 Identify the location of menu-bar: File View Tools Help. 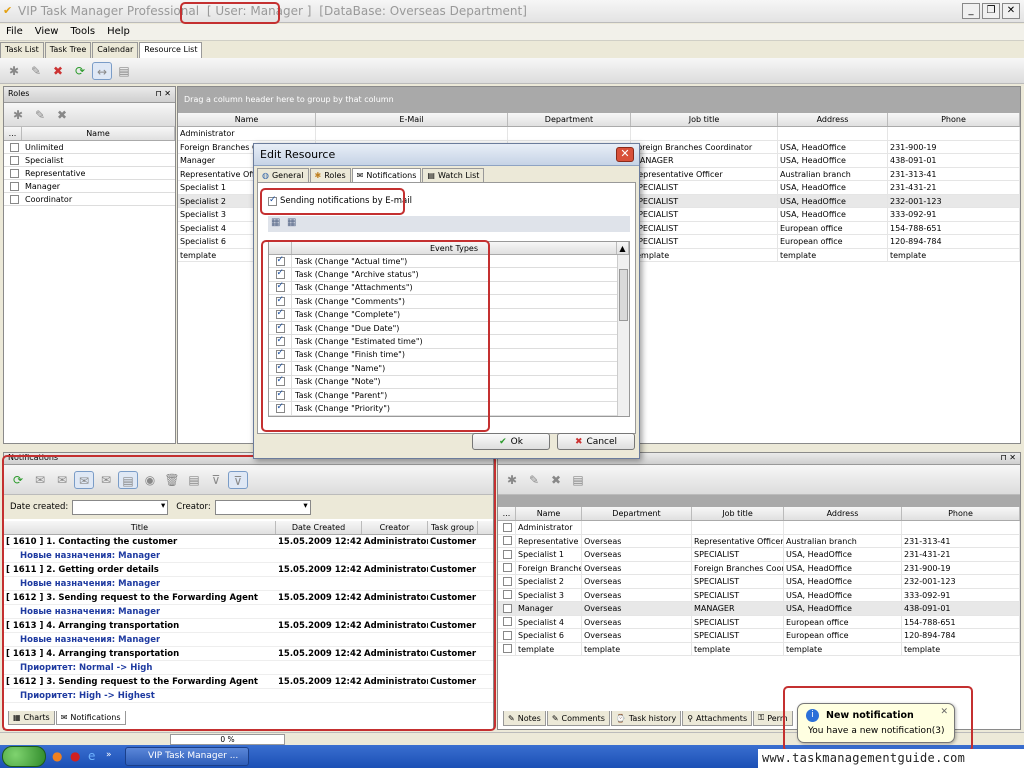
(512, 32).